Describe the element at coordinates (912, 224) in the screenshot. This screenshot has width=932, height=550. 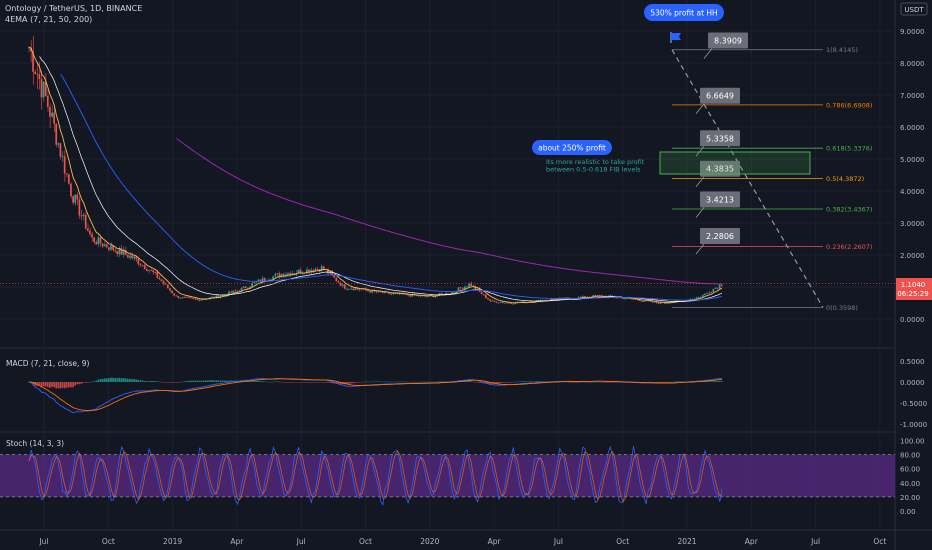
I see `price-tick: 3.0000` at that location.